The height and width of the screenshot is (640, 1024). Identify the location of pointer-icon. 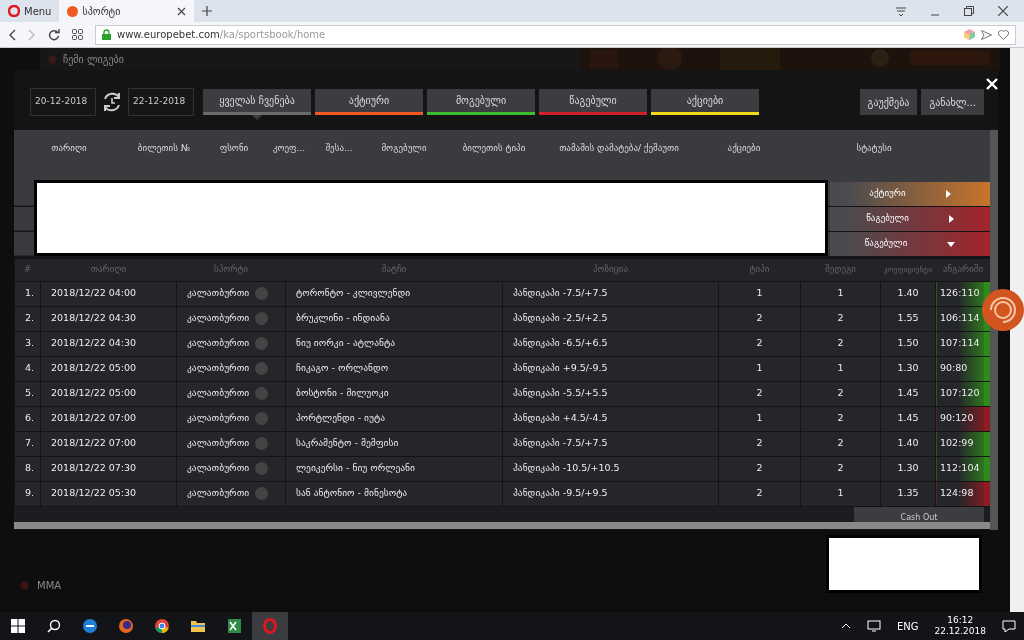
(257, 117).